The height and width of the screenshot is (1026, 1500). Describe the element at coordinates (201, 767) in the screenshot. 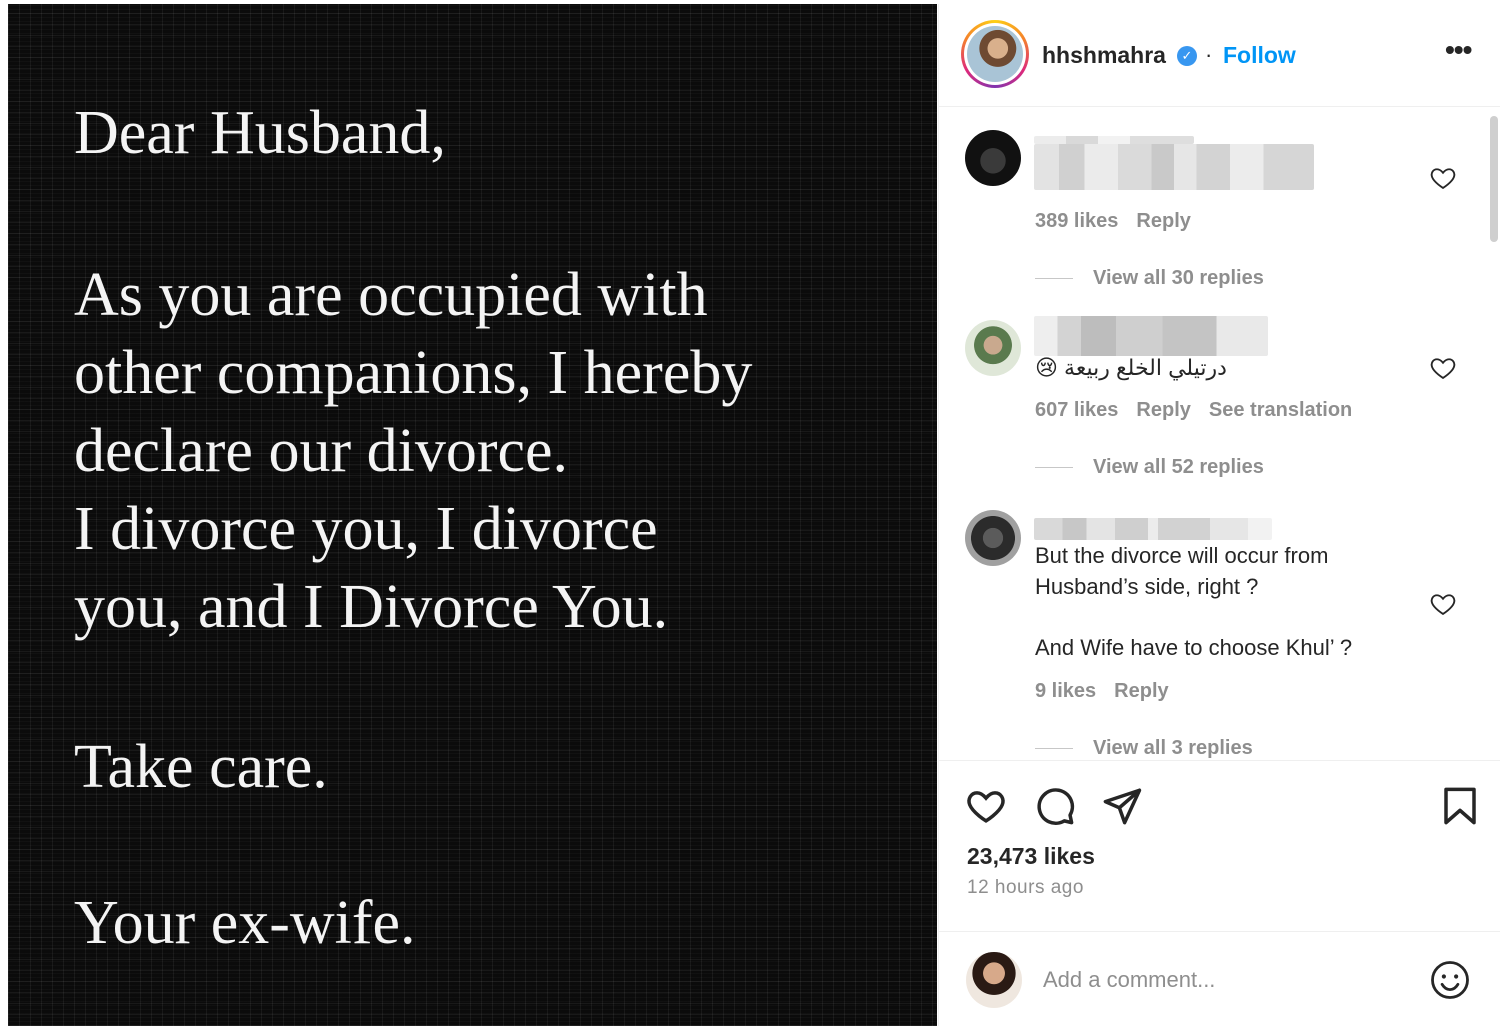

I see `letter-closing: Take care.` at that location.